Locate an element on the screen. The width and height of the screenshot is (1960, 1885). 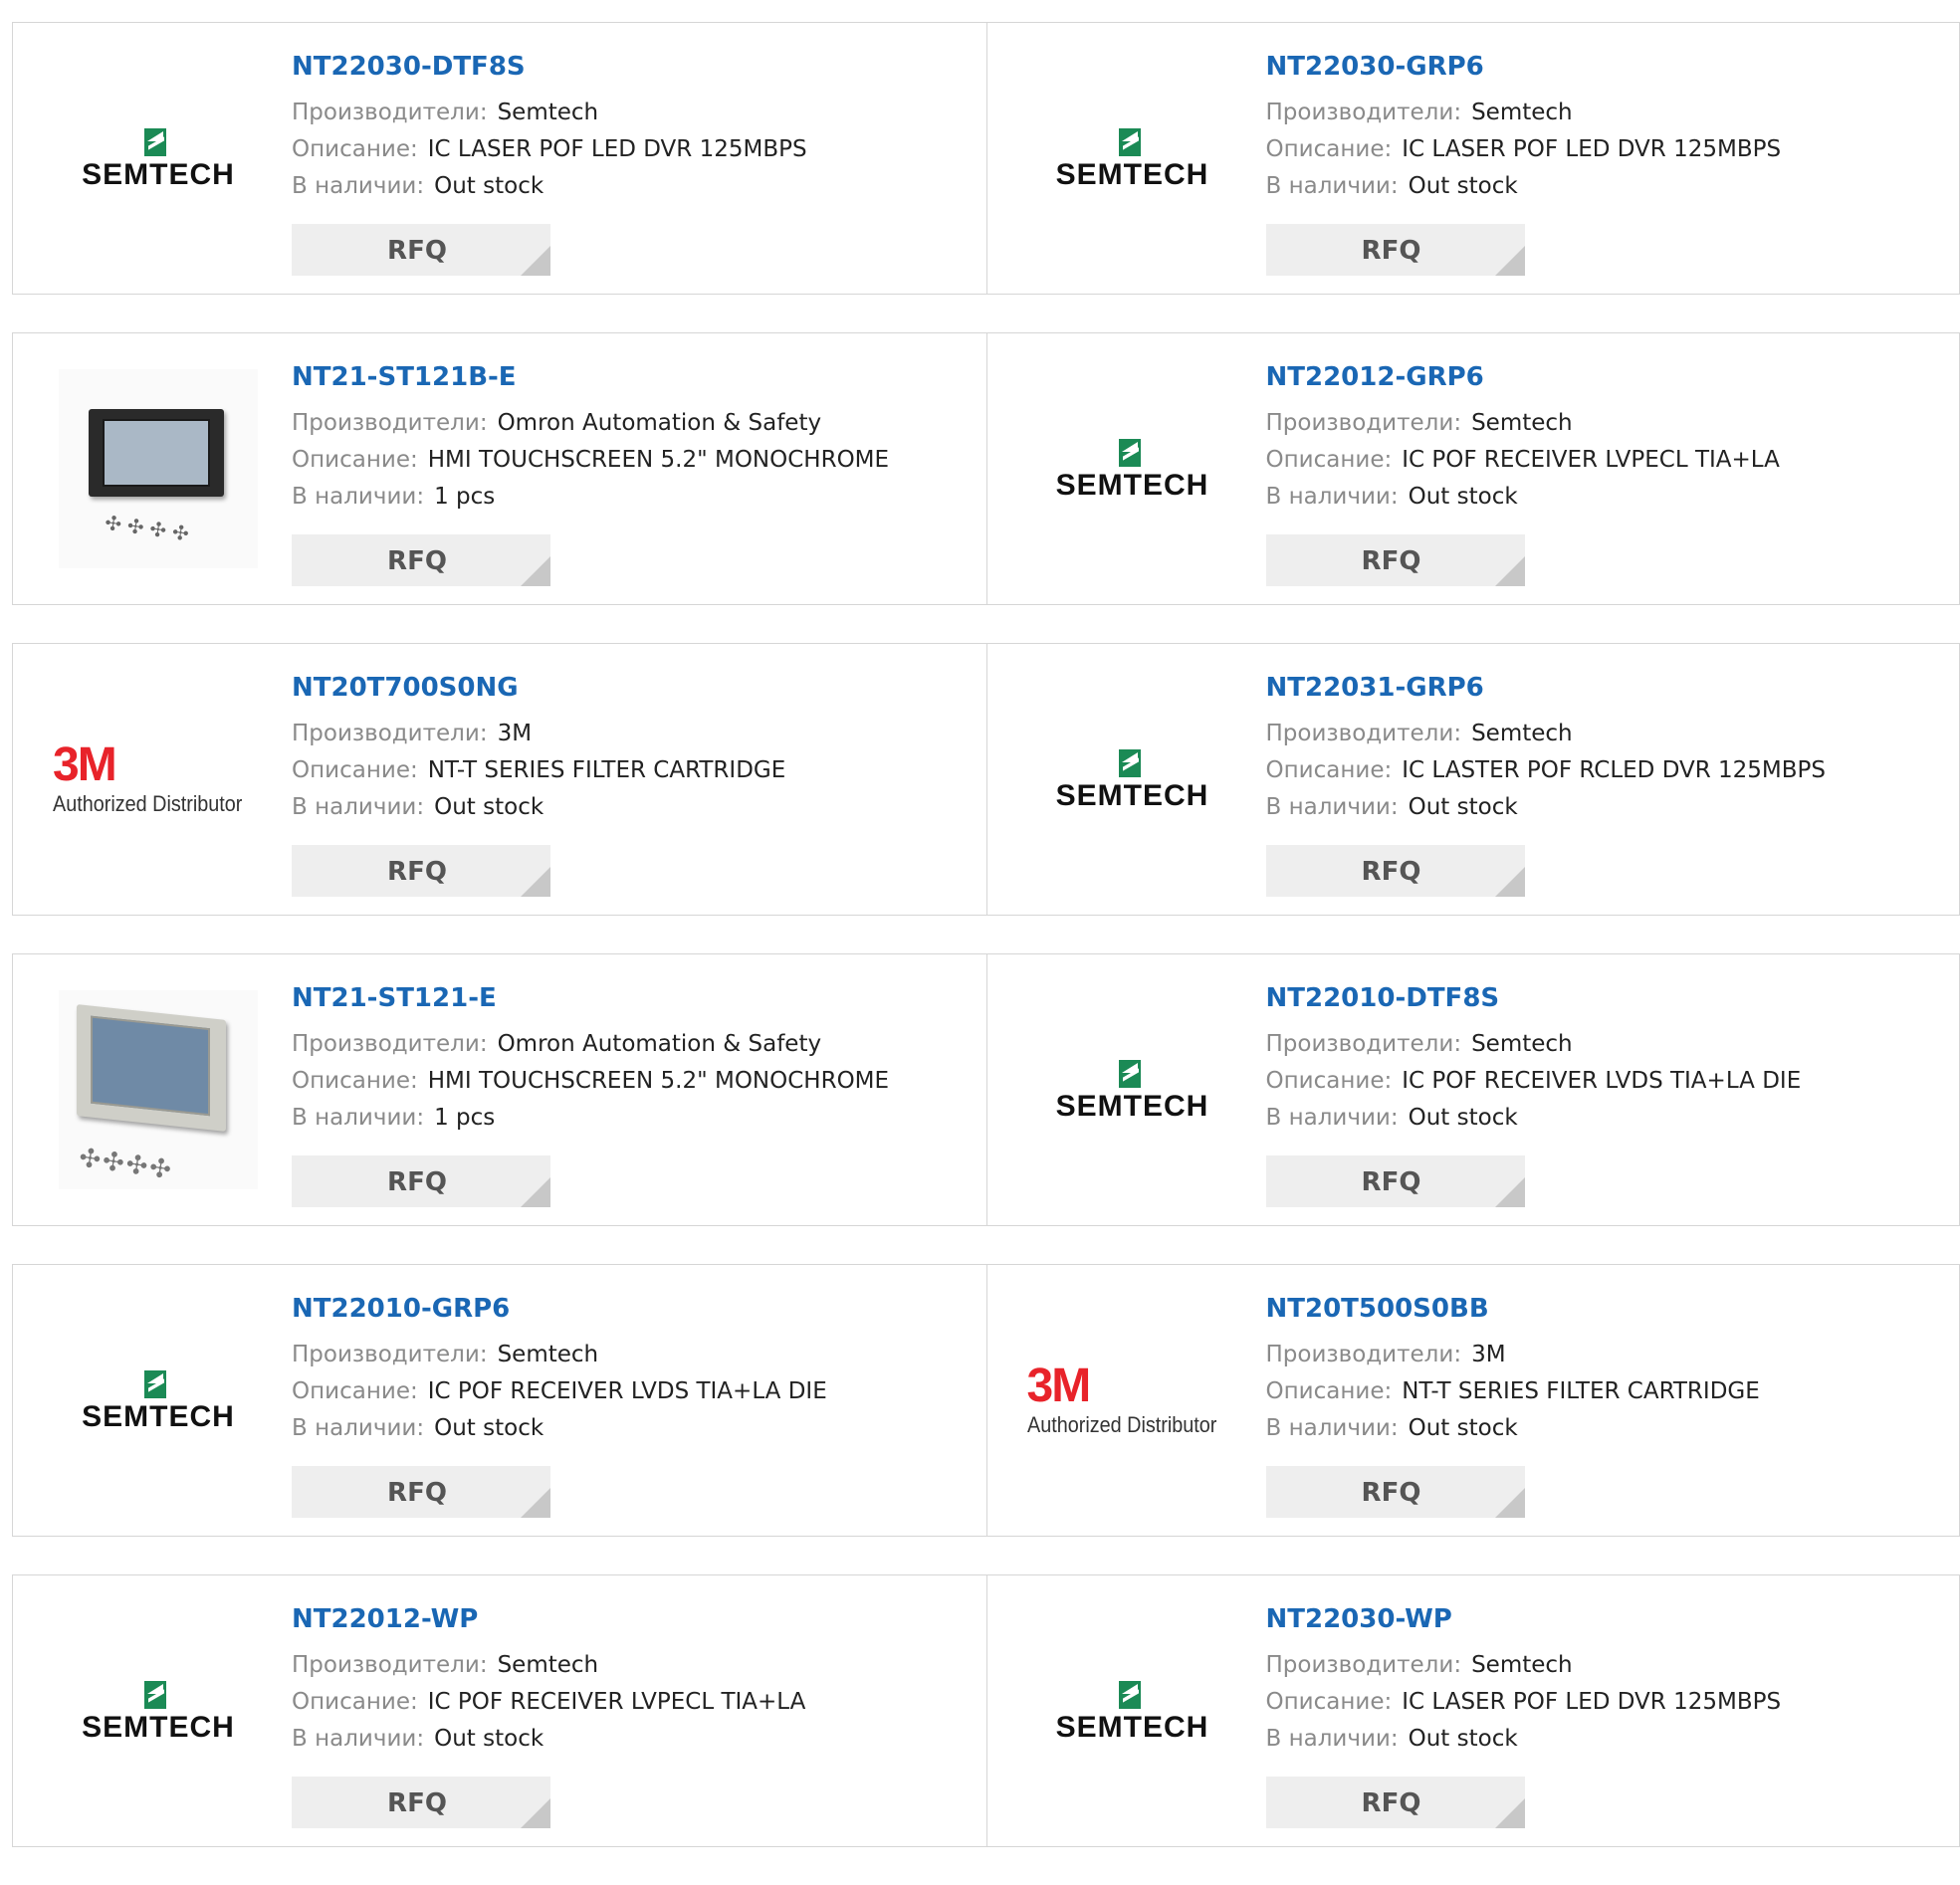
part-number-link: NT22010-DTF8S is located at coordinates (1603, 998).